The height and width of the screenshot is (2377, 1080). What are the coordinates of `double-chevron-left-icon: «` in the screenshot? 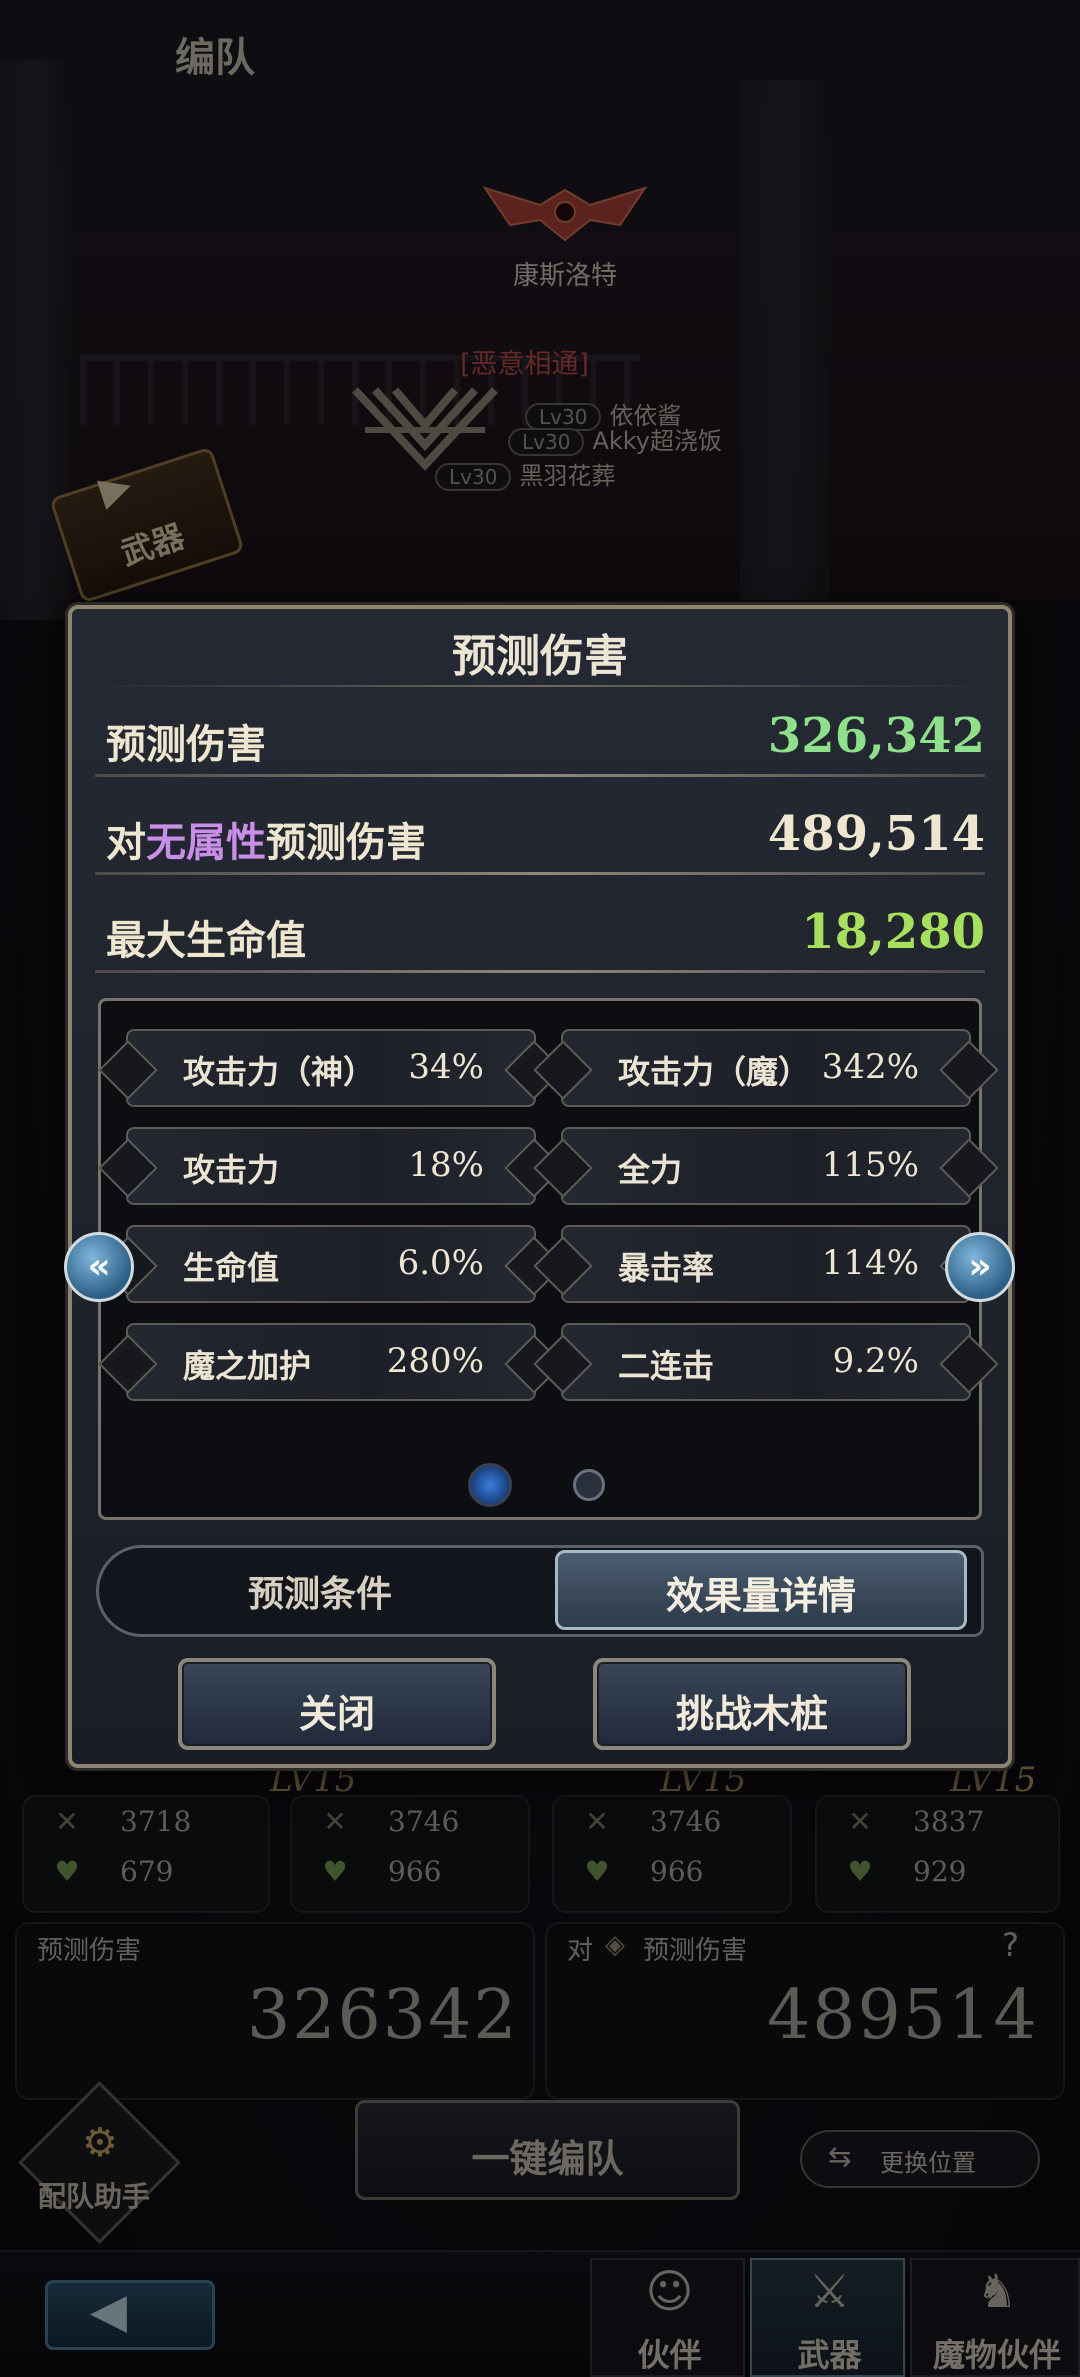 It's located at (99, 1266).